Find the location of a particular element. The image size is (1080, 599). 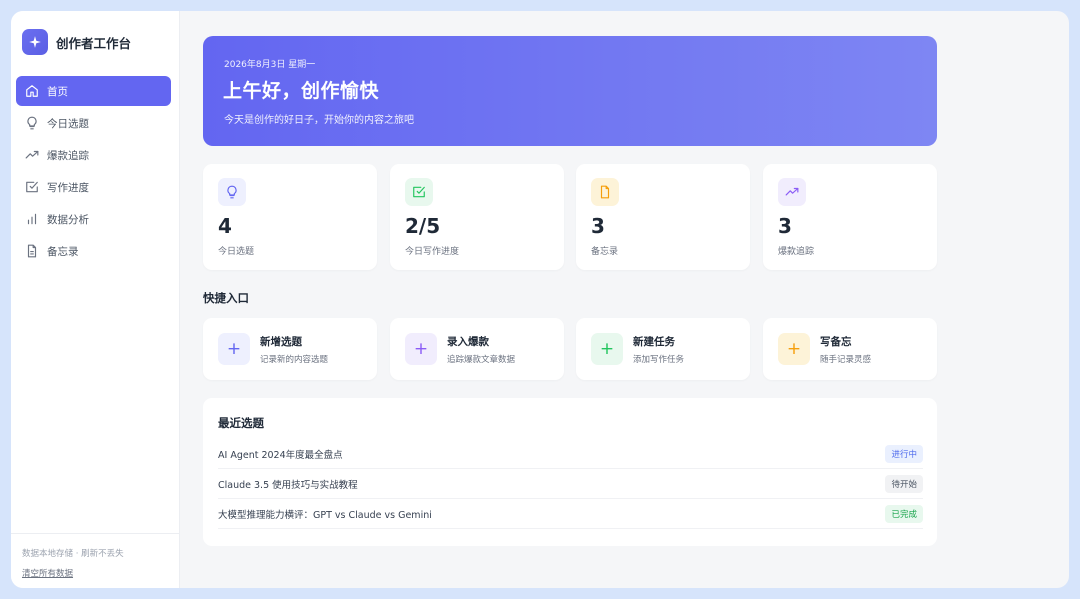

hero-date: 2026年8月3日 星期一 is located at coordinates (270, 65).